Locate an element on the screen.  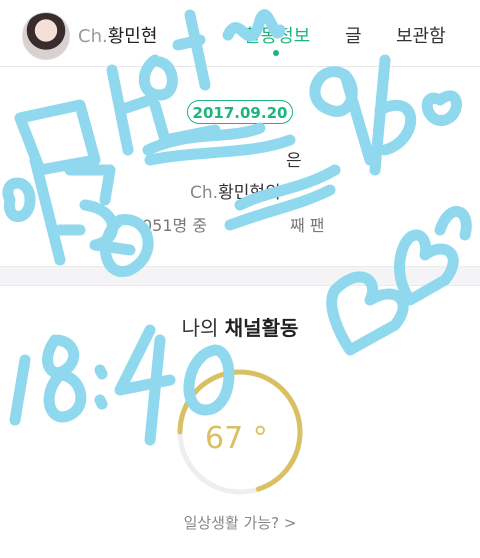
top-header: Ch.황민현 활동정보 글 보관함 is located at coordinates (240, 33).